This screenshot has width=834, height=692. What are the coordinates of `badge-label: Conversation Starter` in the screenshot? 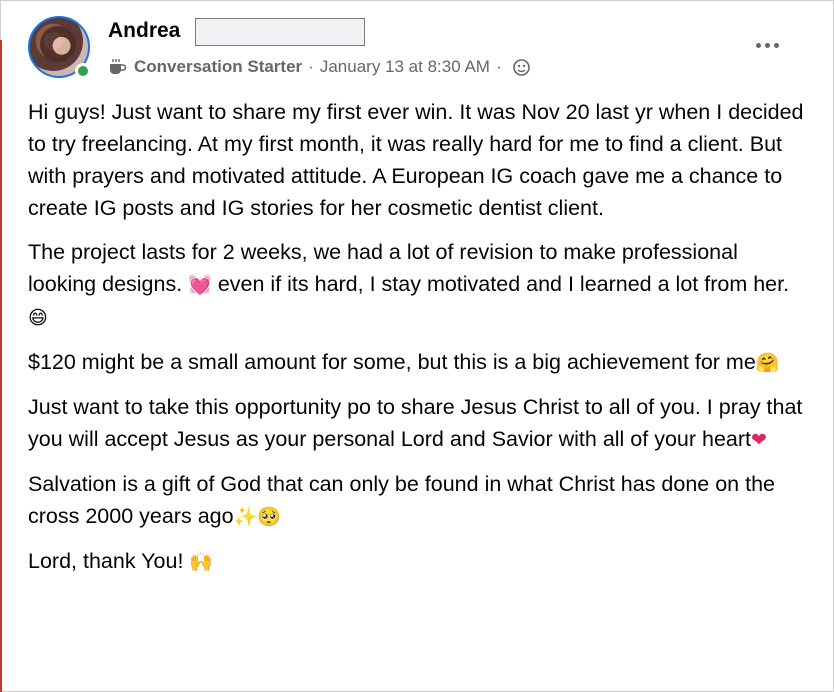 It's located at (218, 67).